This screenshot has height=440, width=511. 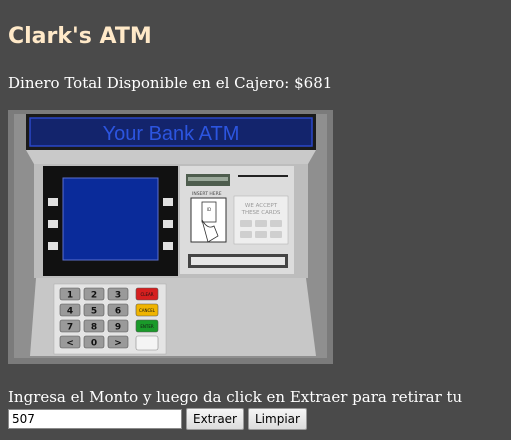 I want to click on accept-line2: THESE CARDS, so click(x=261, y=213).